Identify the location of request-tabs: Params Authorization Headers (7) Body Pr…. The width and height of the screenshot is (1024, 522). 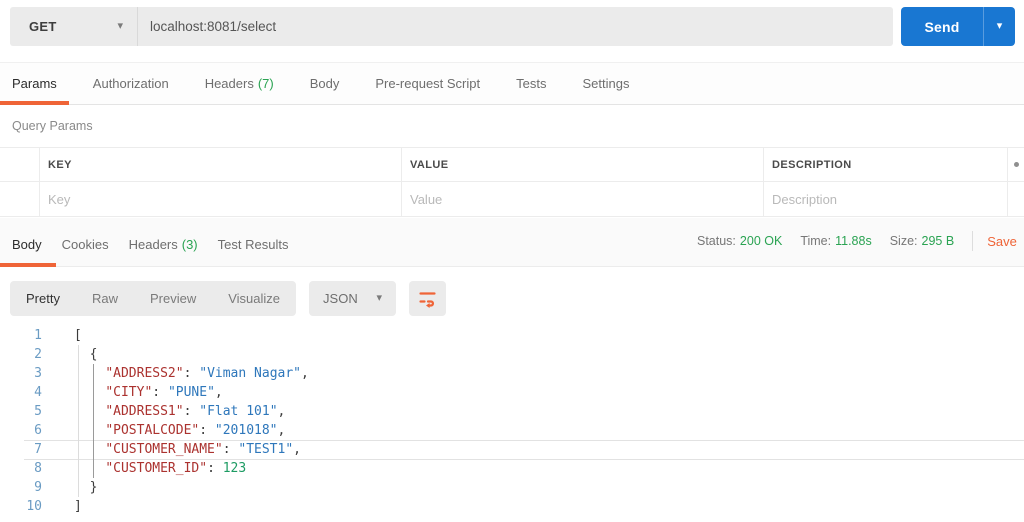
(512, 83).